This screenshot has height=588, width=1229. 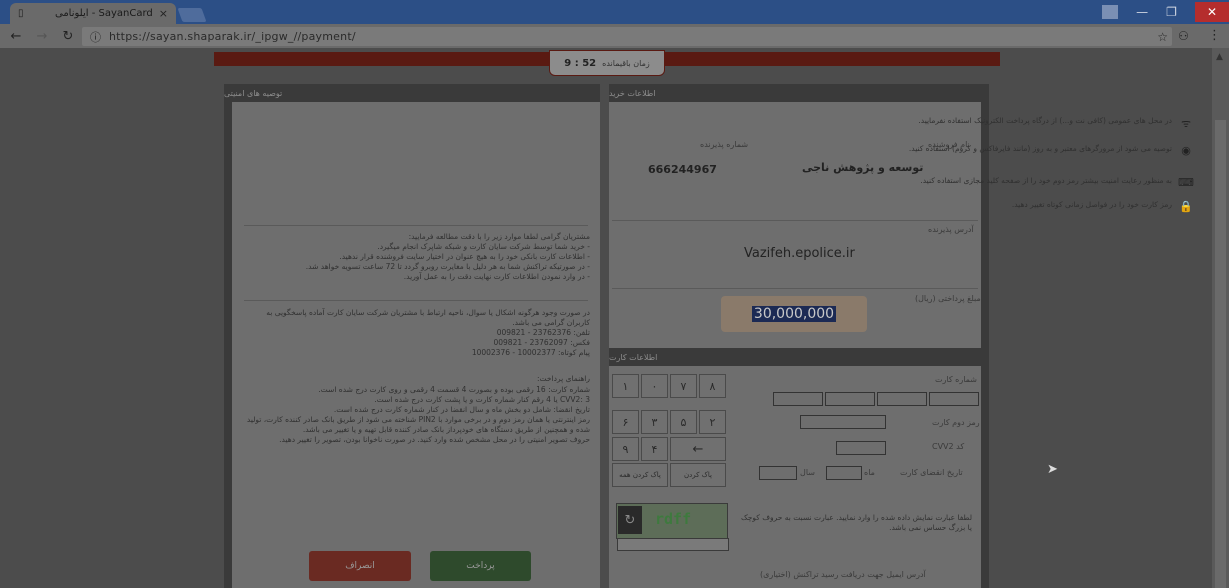 I want to click on keypad-key: ۴, so click(x=654, y=449).